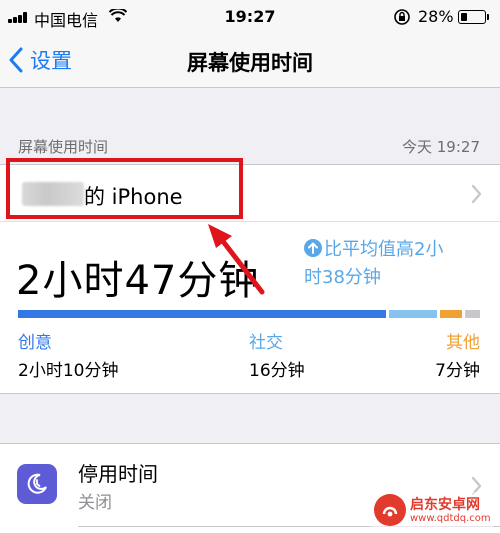  What do you see at coordinates (35, 343) in the screenshot?
I see `category-creative-label: 创意` at bounding box center [35, 343].